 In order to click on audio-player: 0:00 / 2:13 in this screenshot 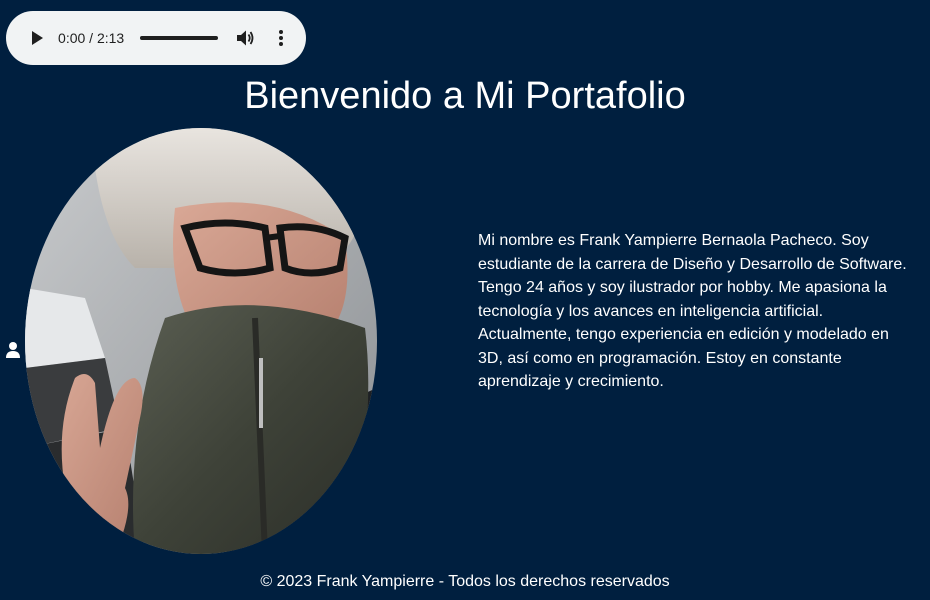, I will do `click(156, 38)`.